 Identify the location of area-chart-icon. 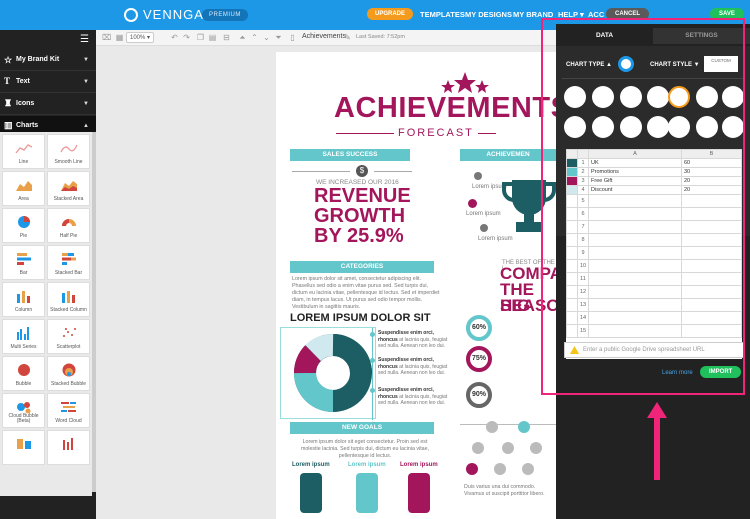
(24, 186).